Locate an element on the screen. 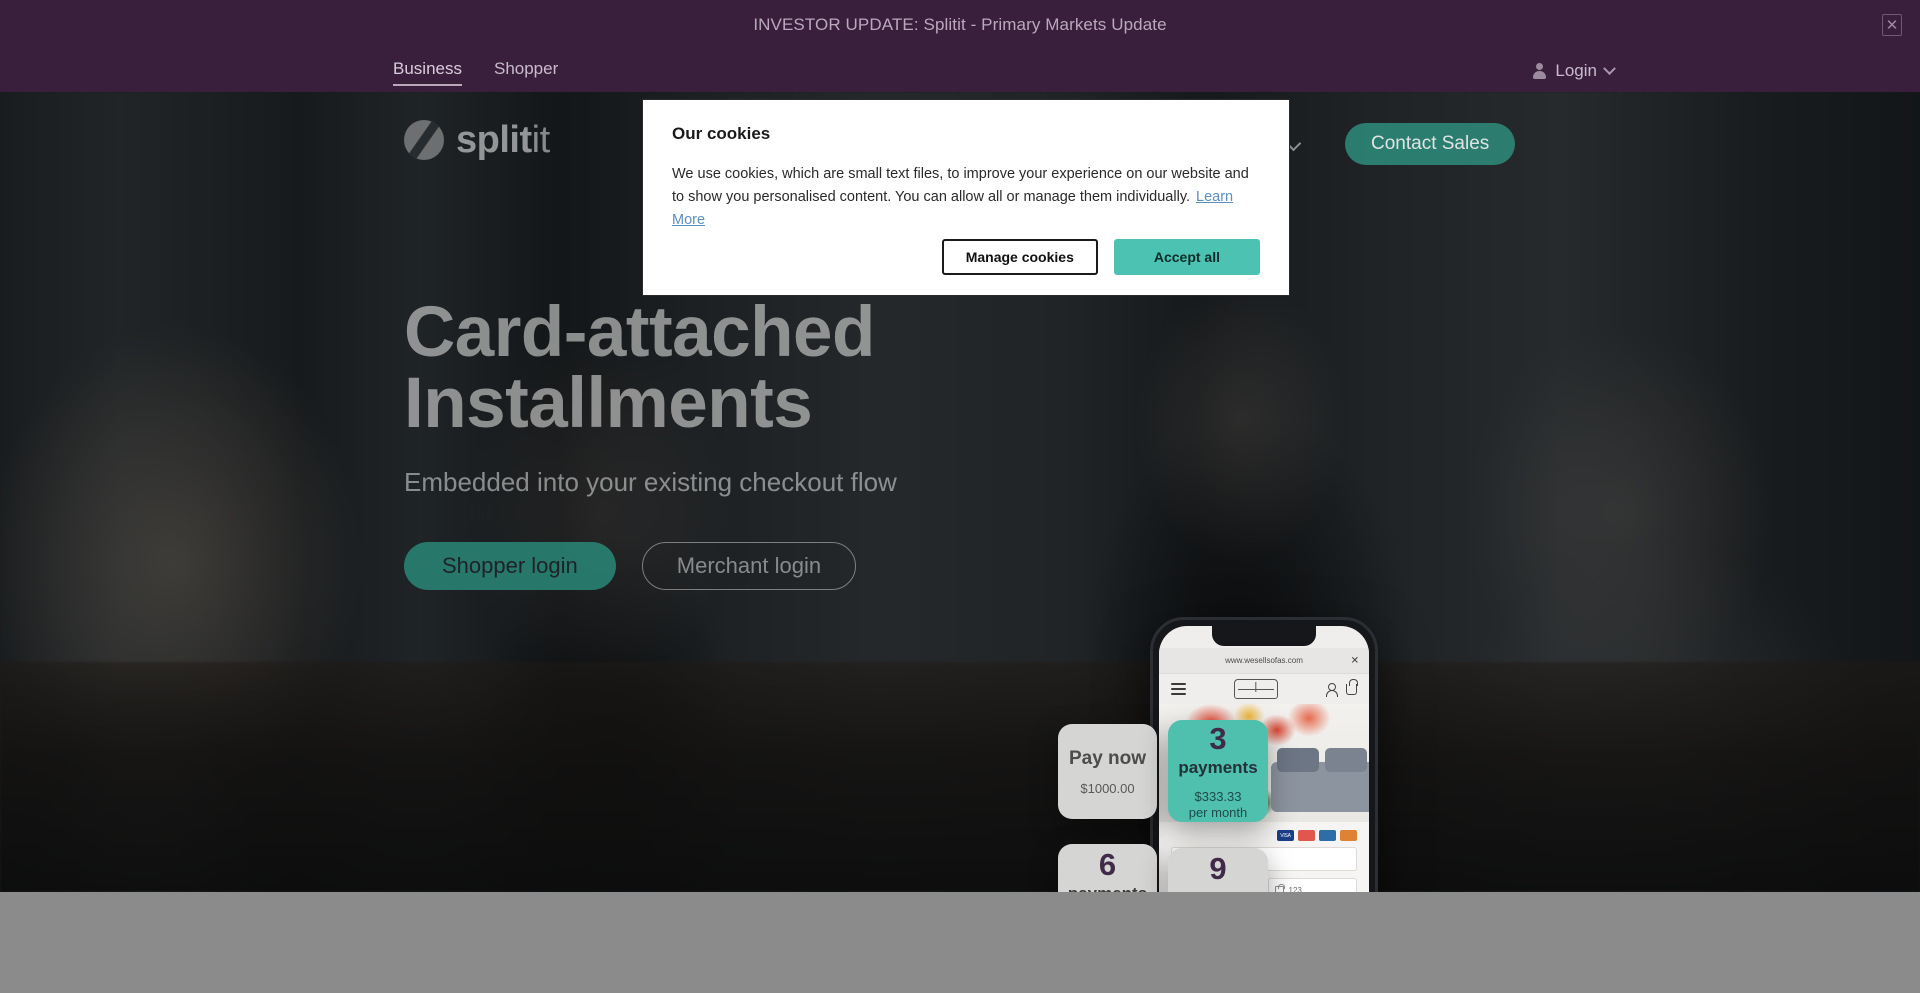  phone-url-bar: www.wesellsofas.com ✕ is located at coordinates (1264, 661).